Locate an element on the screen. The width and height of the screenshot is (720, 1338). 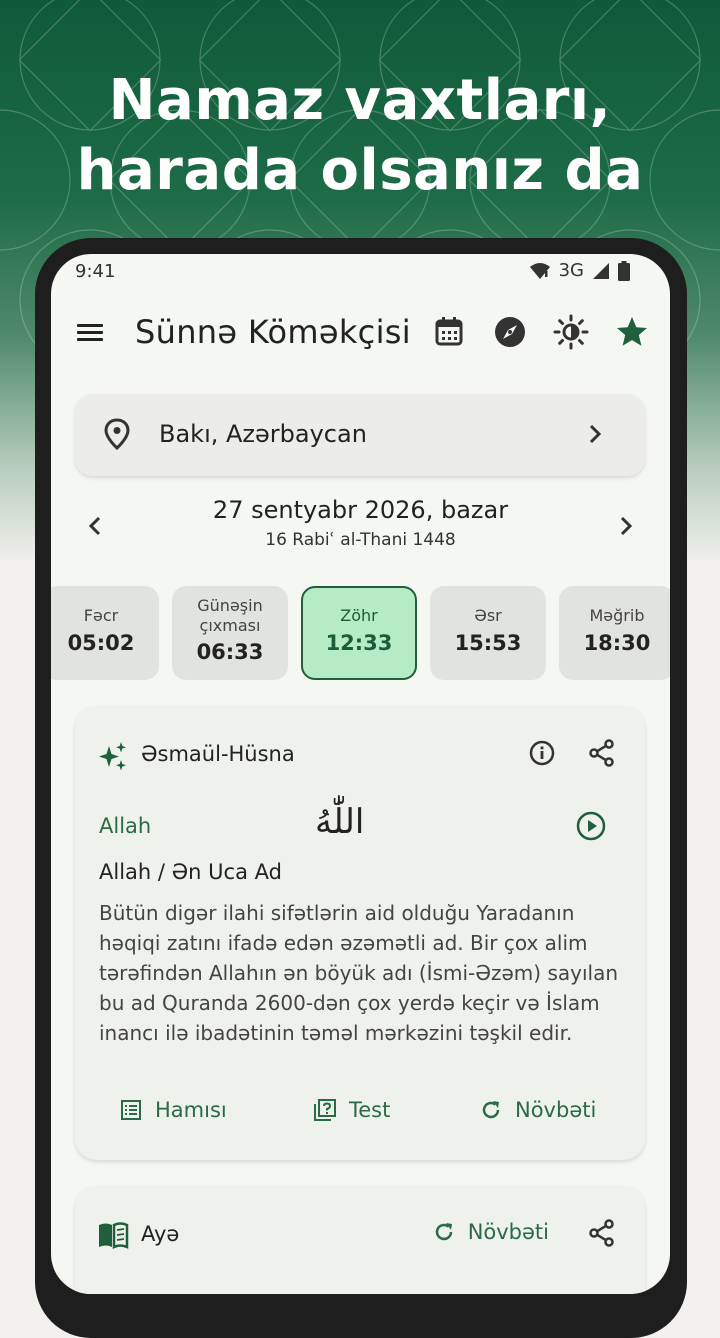
hamburger-menu-icon is located at coordinates (90, 333).